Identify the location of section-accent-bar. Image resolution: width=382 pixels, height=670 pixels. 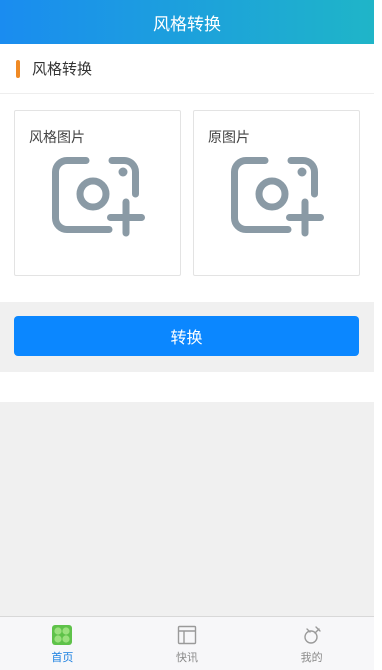
(18, 68).